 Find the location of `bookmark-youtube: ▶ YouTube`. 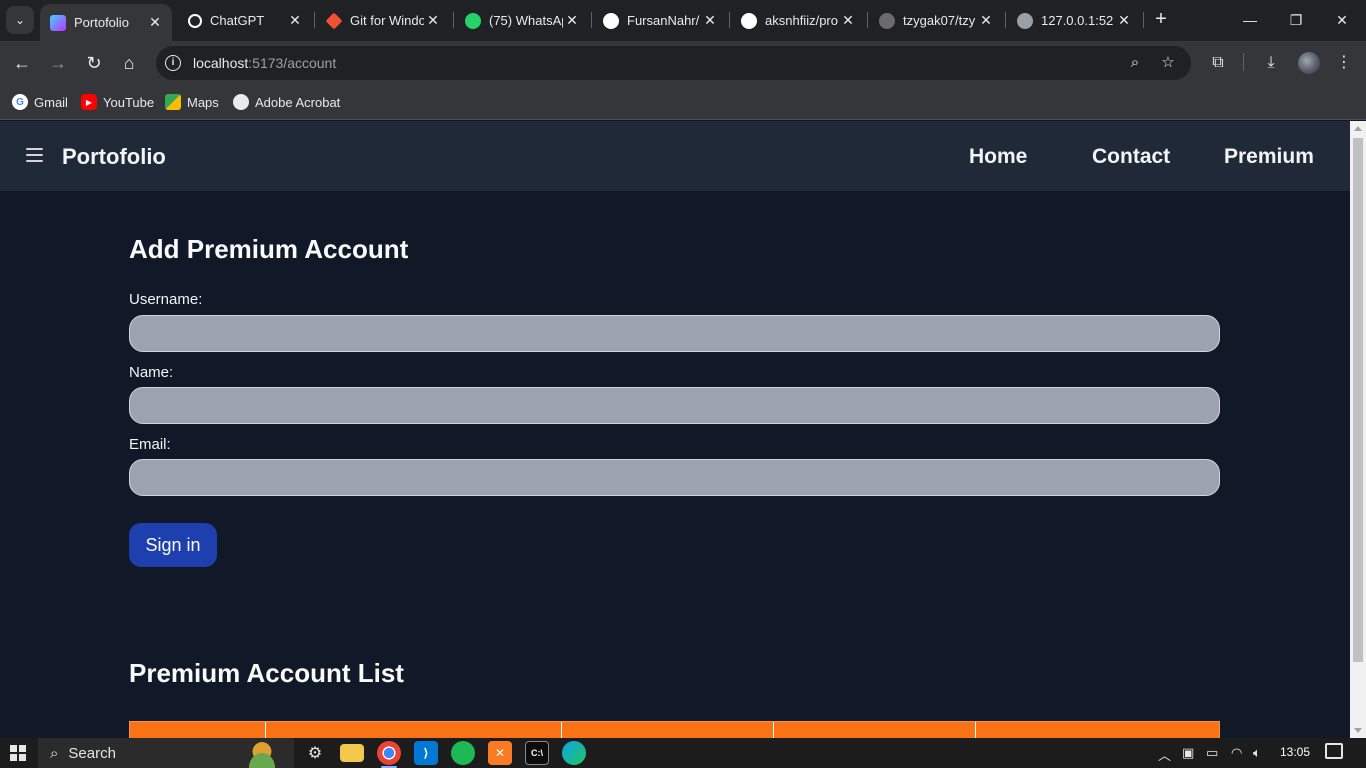

bookmark-youtube: ▶ YouTube is located at coordinates (117, 102).